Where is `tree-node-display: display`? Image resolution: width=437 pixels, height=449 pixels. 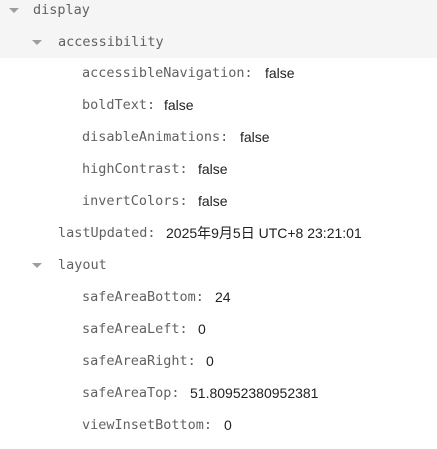
tree-node-display: display is located at coordinates (218, 13).